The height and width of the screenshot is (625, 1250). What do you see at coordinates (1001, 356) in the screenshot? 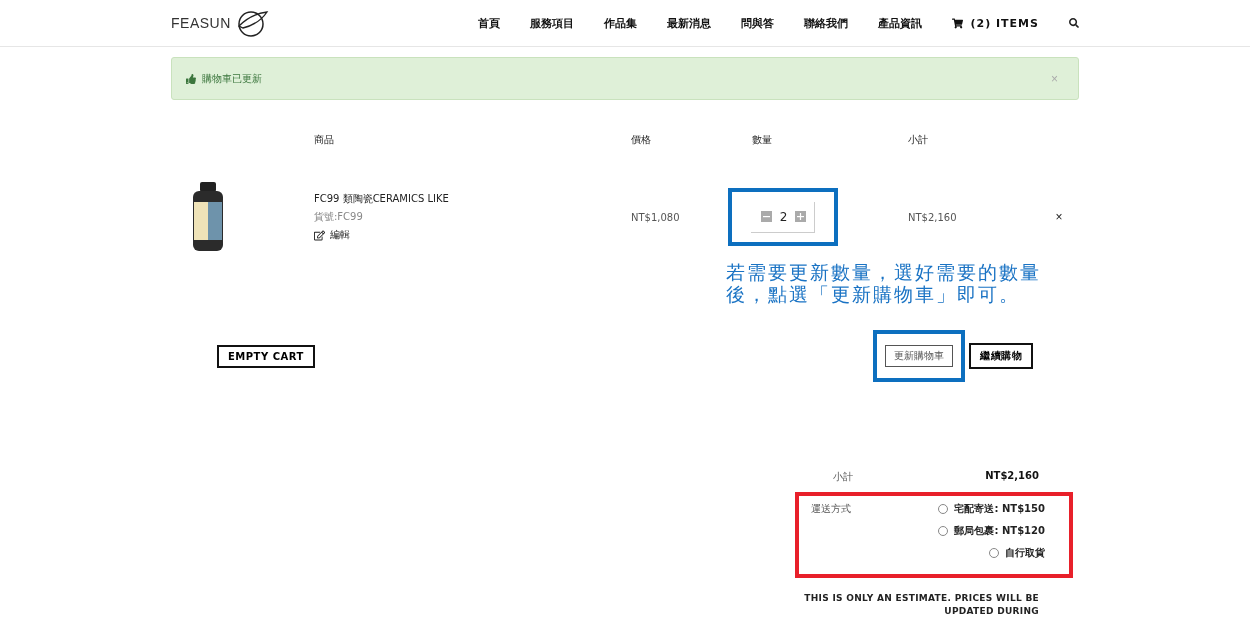
I see `continue-shopping-button: 繼續購物` at bounding box center [1001, 356].